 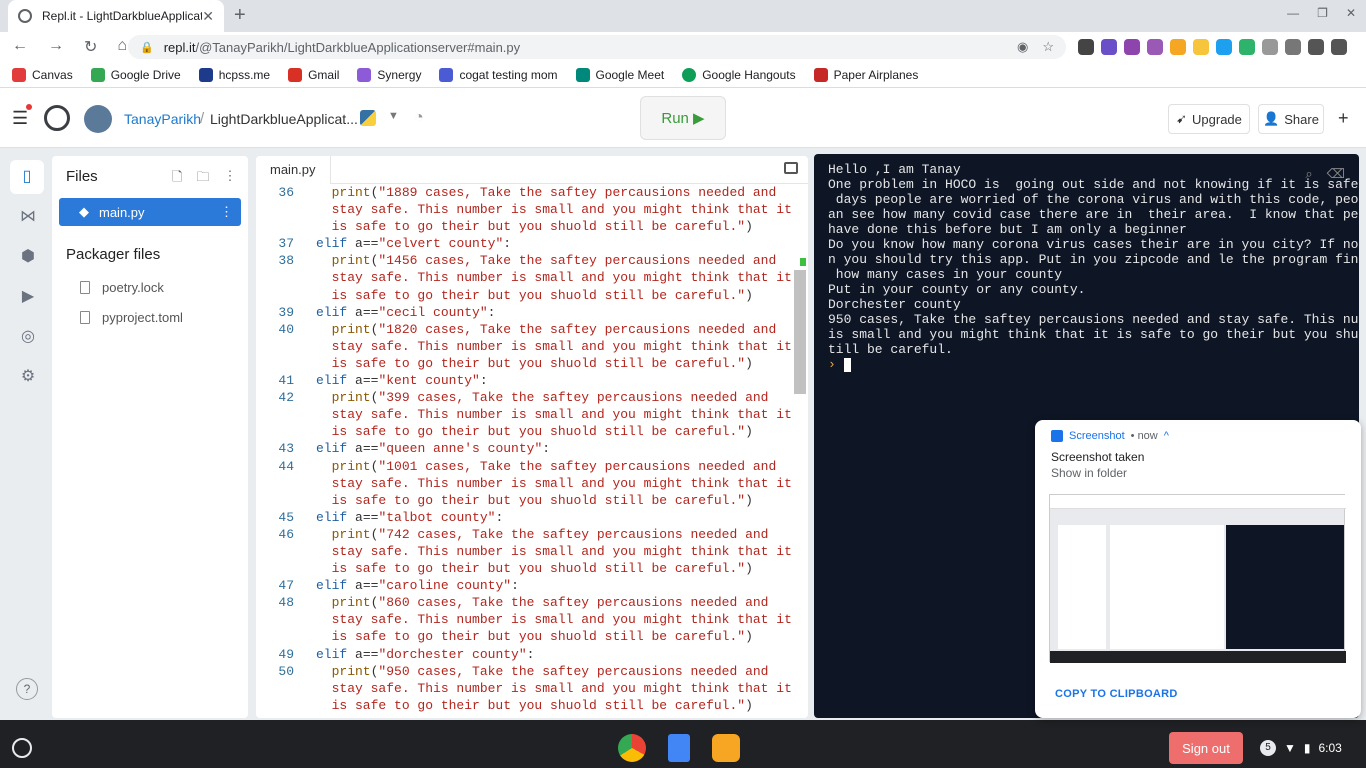 What do you see at coordinates (28, 256) in the screenshot?
I see `package-icon: ⬢` at bounding box center [28, 256].